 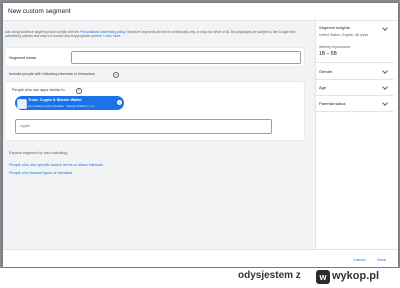 What do you see at coordinates (325, 71) in the screenshot?
I see `gender-row: Gender` at bounding box center [325, 71].